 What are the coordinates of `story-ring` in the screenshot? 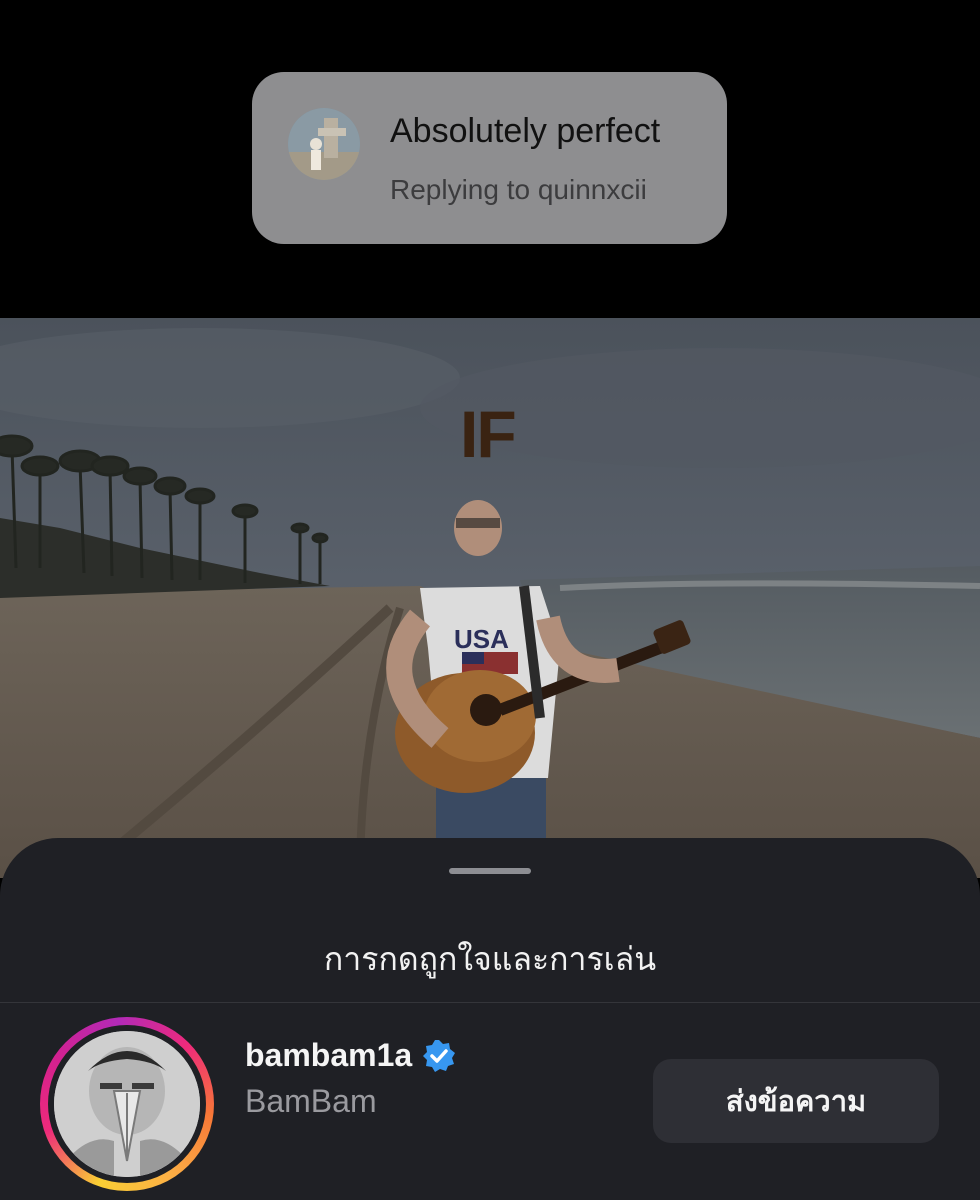 It's located at (127, 1104).